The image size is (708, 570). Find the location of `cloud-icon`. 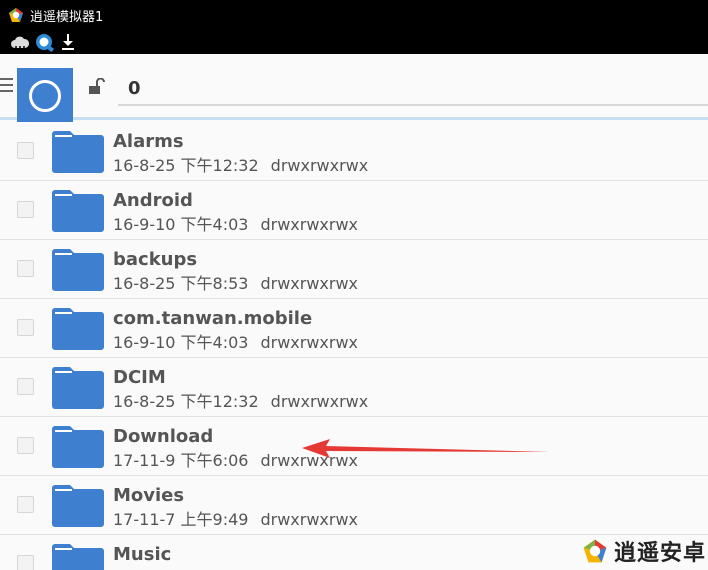

cloud-icon is located at coordinates (20, 42).